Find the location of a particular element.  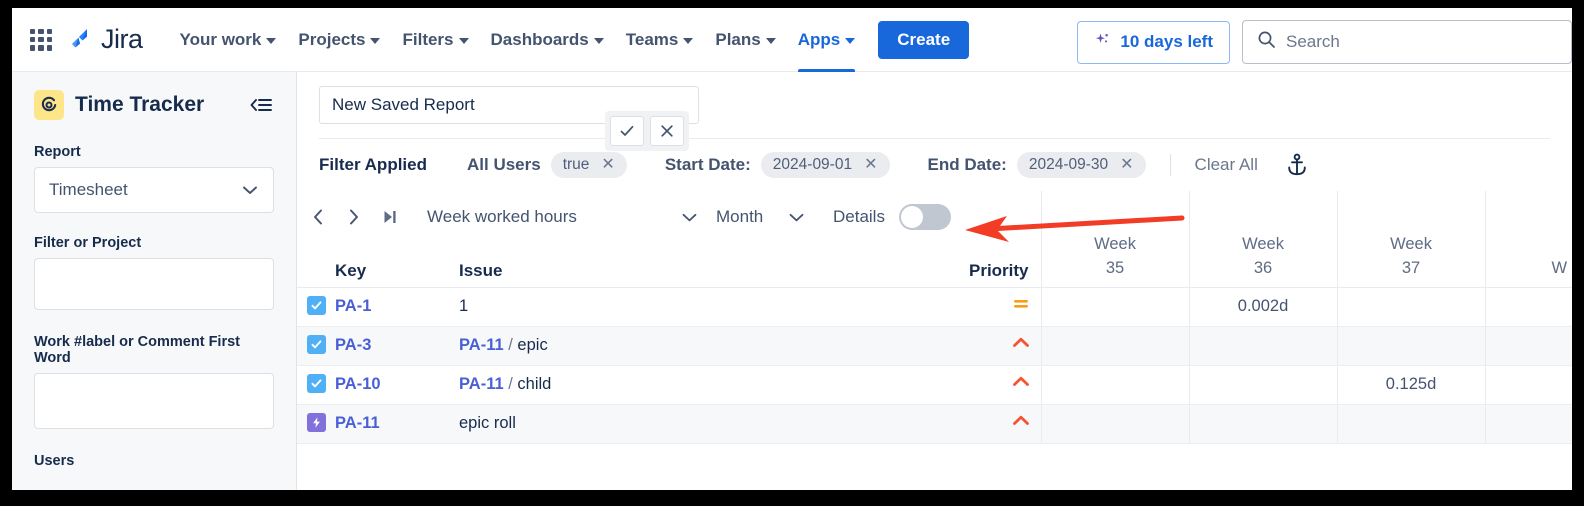

clear-all-button: Clear All is located at coordinates (1226, 165).